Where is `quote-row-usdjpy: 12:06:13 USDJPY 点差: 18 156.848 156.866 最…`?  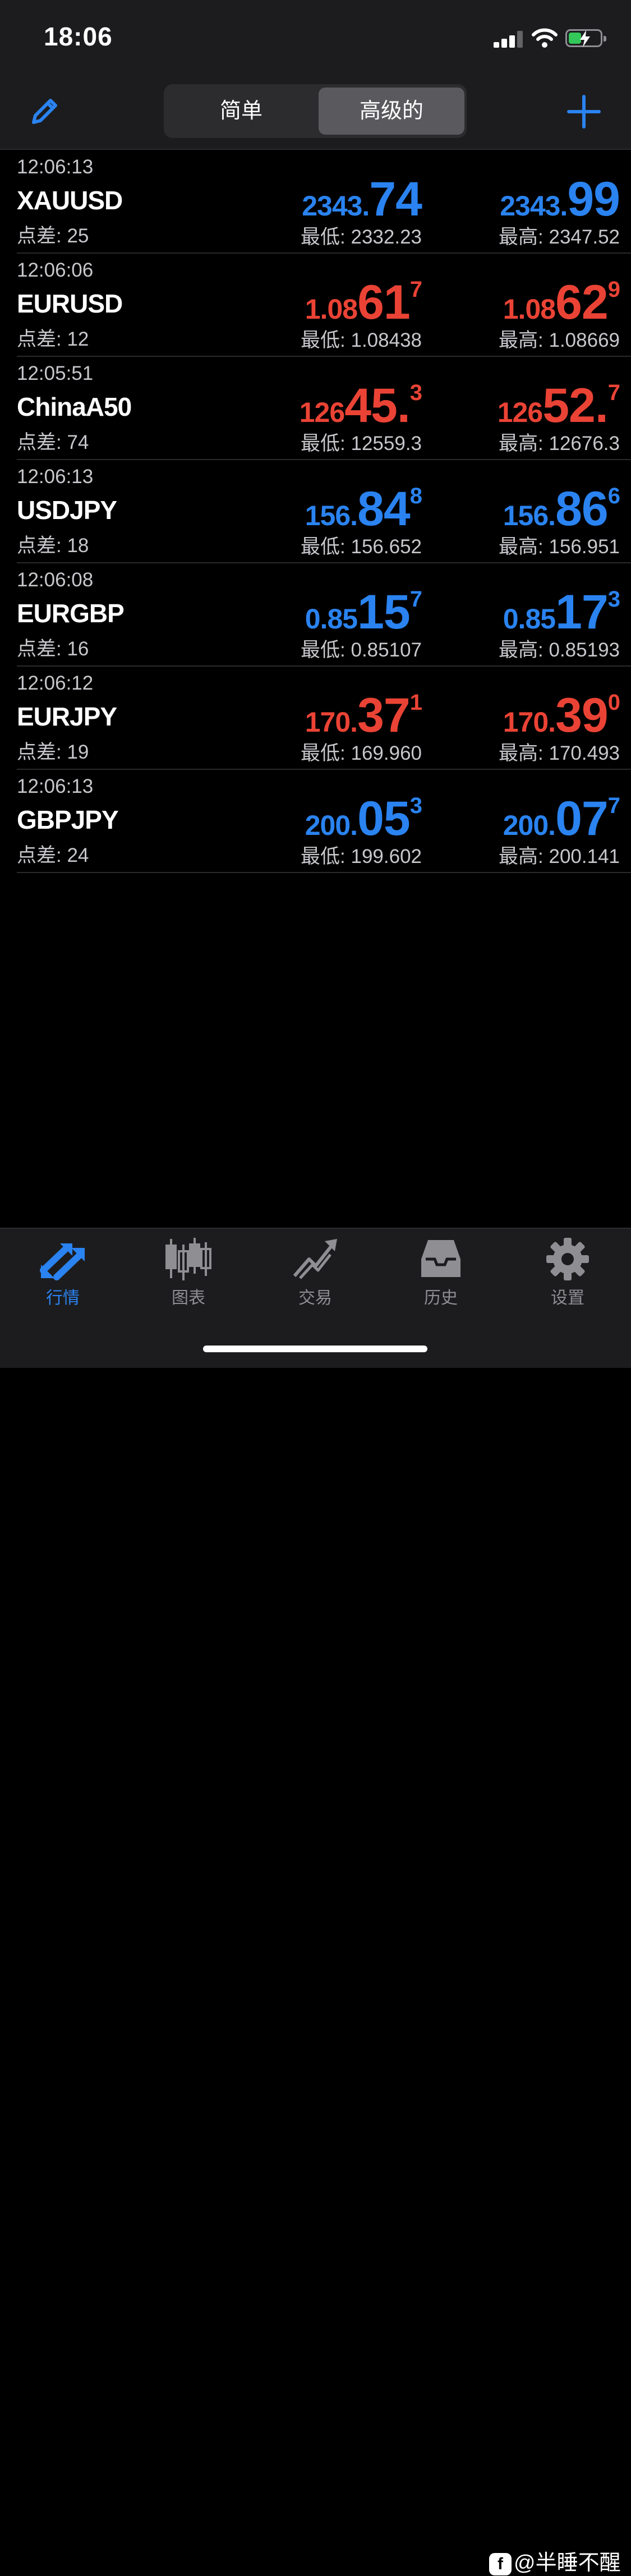 quote-row-usdjpy: 12:06:13 USDJPY 点差: 18 156.848 156.866 最… is located at coordinates (324, 511).